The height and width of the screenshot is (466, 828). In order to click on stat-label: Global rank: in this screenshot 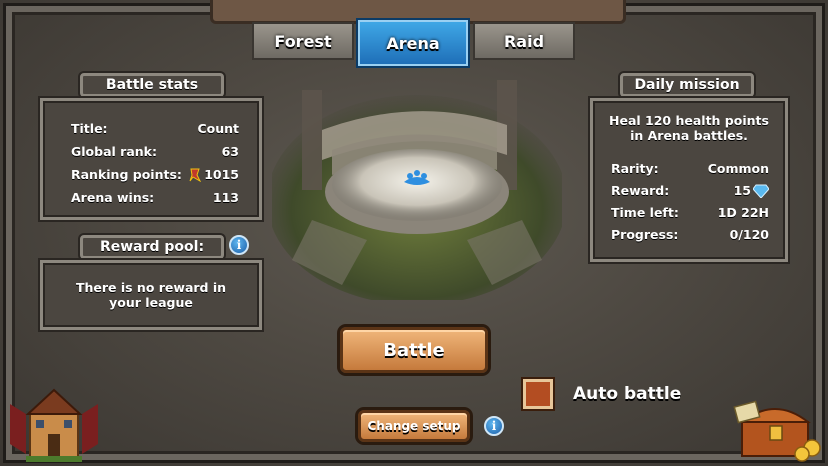, I will do `click(114, 151)`.